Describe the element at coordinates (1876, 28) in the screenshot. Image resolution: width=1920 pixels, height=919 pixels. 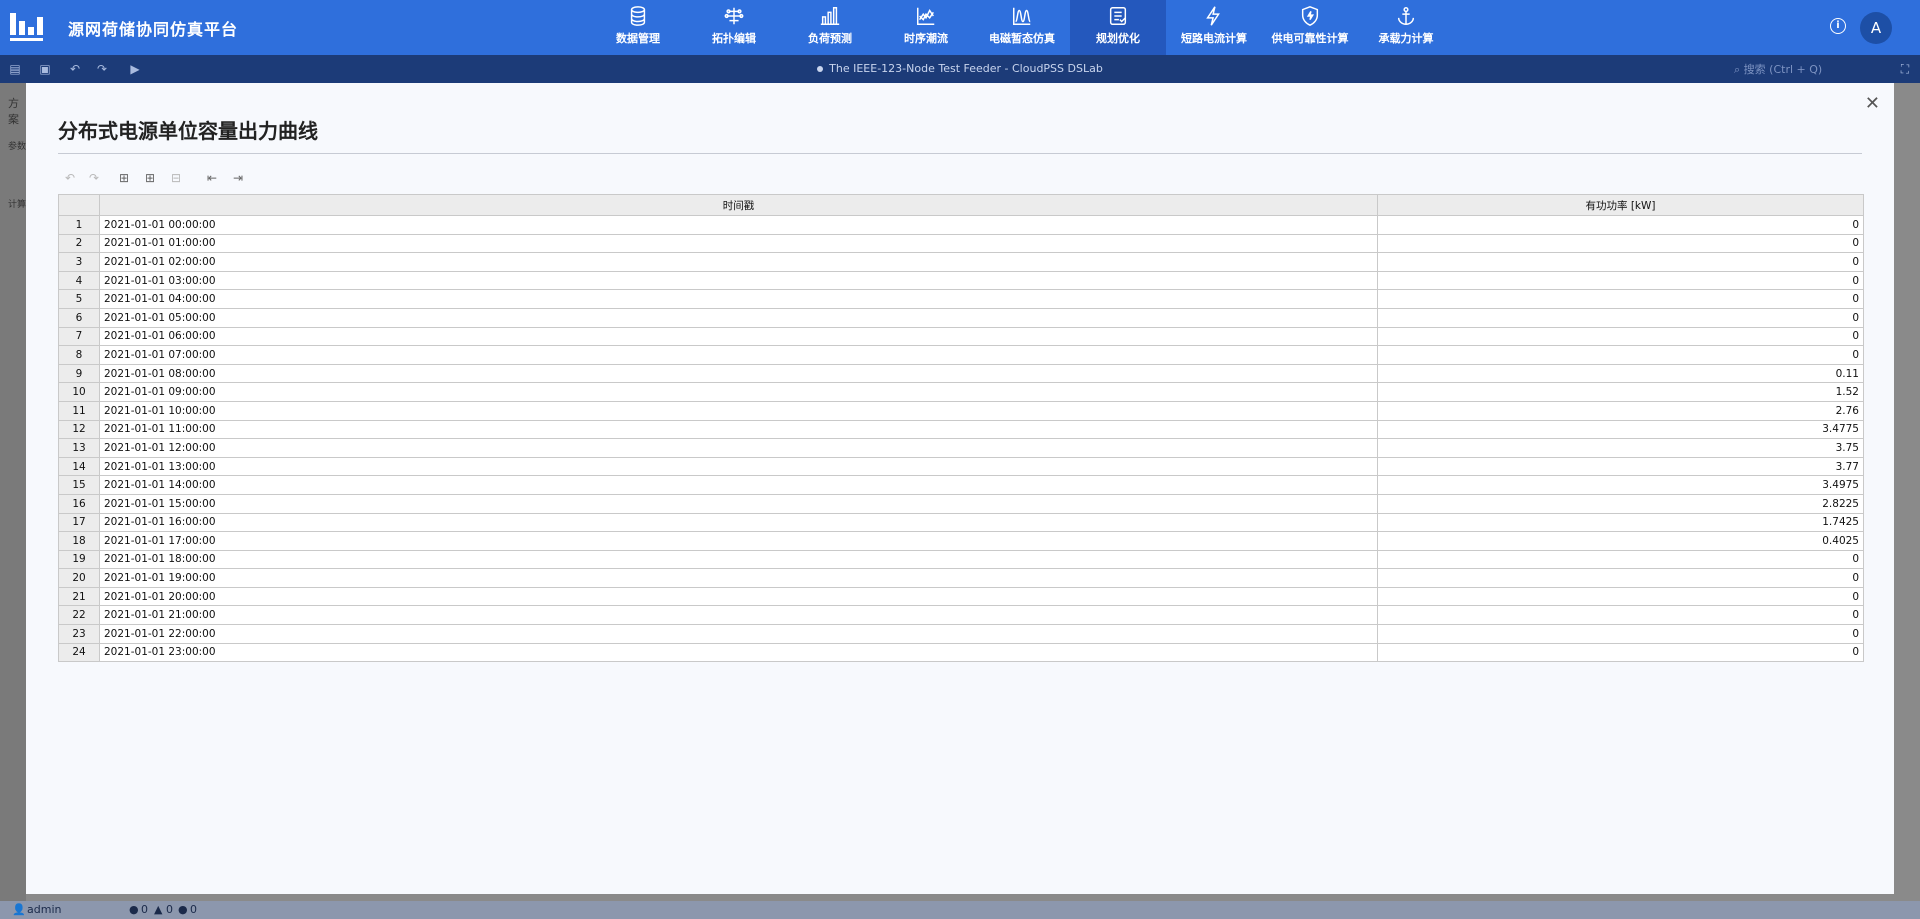
I see `user-avatar: A` at that location.